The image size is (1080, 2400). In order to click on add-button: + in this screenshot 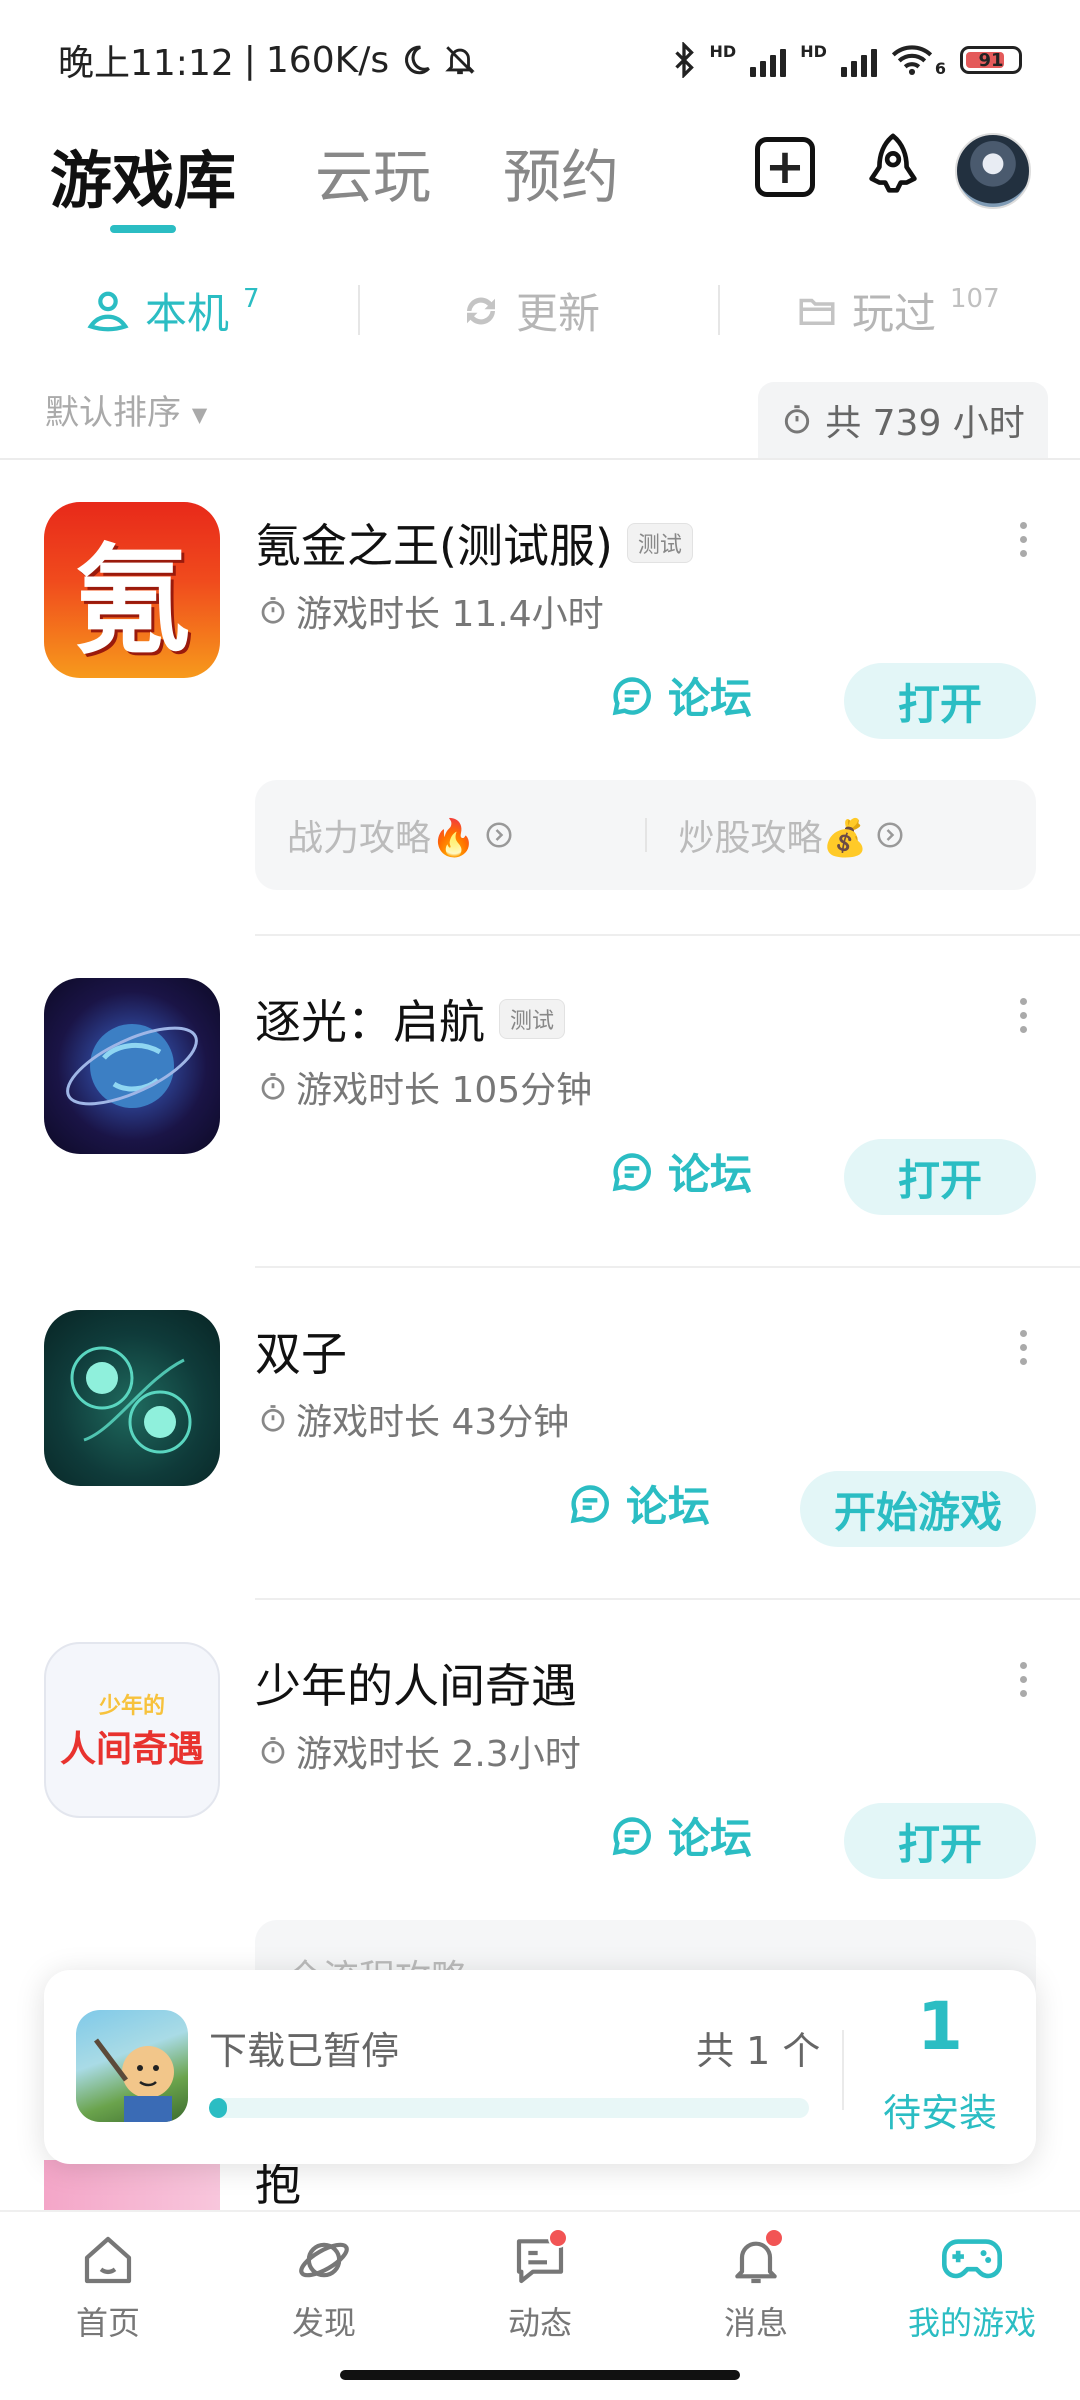, I will do `click(785, 167)`.